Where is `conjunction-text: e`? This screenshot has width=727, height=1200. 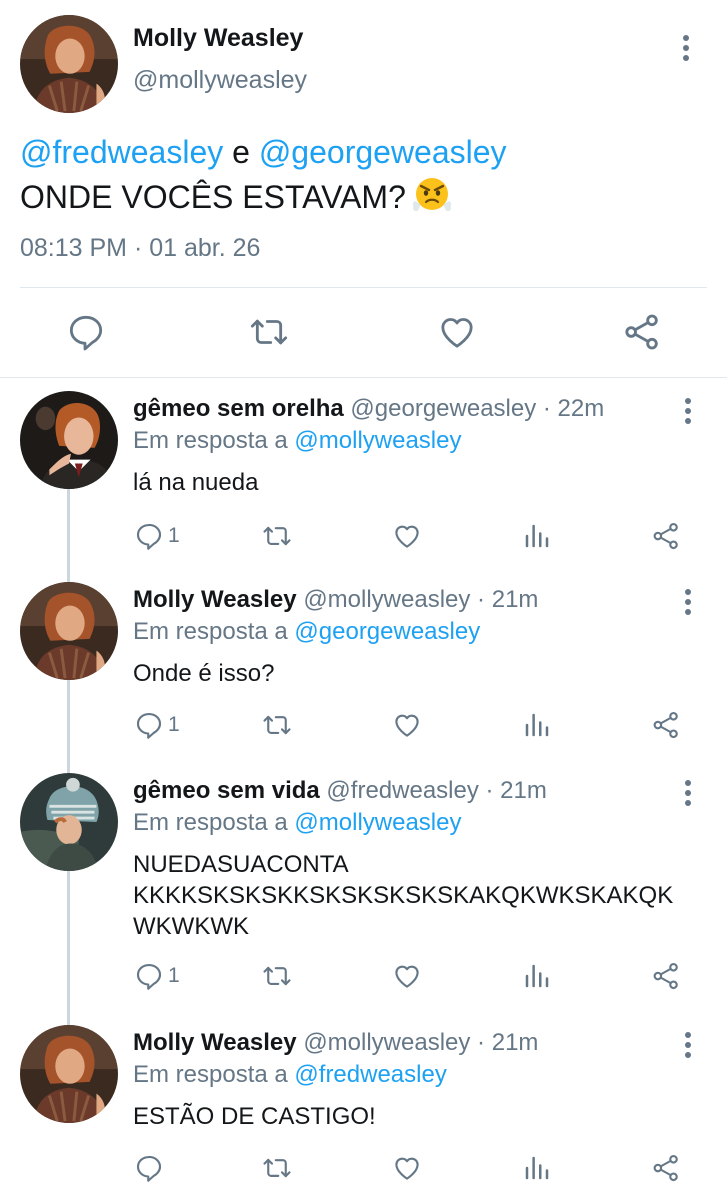
conjunction-text: e is located at coordinates (241, 152).